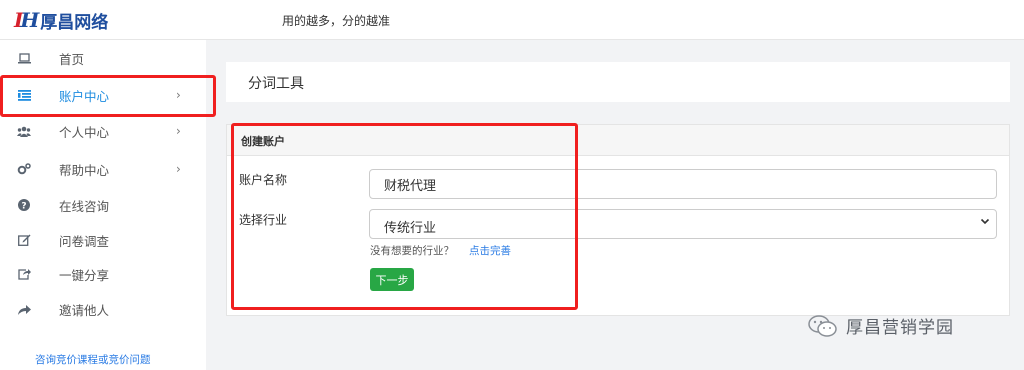 Image resolution: width=1024 pixels, height=370 pixels. Describe the element at coordinates (84, 132) in the screenshot. I see `sidebar-item-label: 个人中心` at that location.